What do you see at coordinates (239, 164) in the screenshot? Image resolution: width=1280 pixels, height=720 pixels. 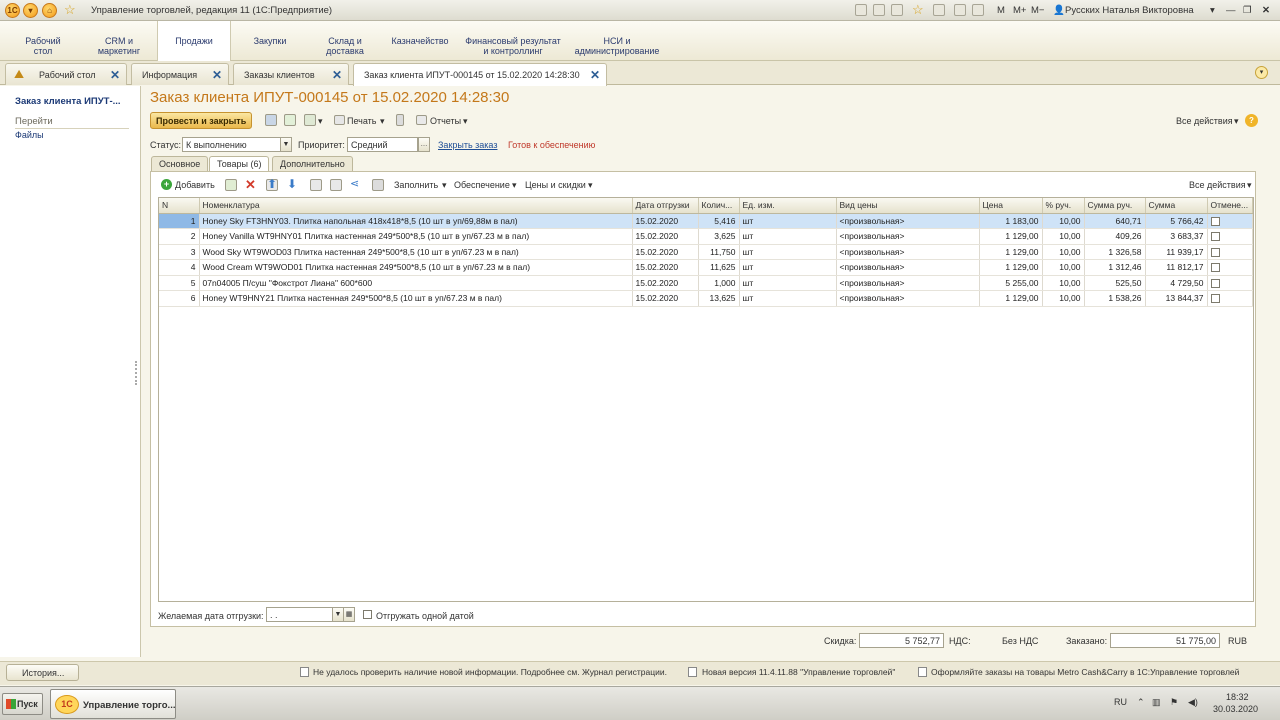 I see `tab-goods: Товары (6)` at bounding box center [239, 164].